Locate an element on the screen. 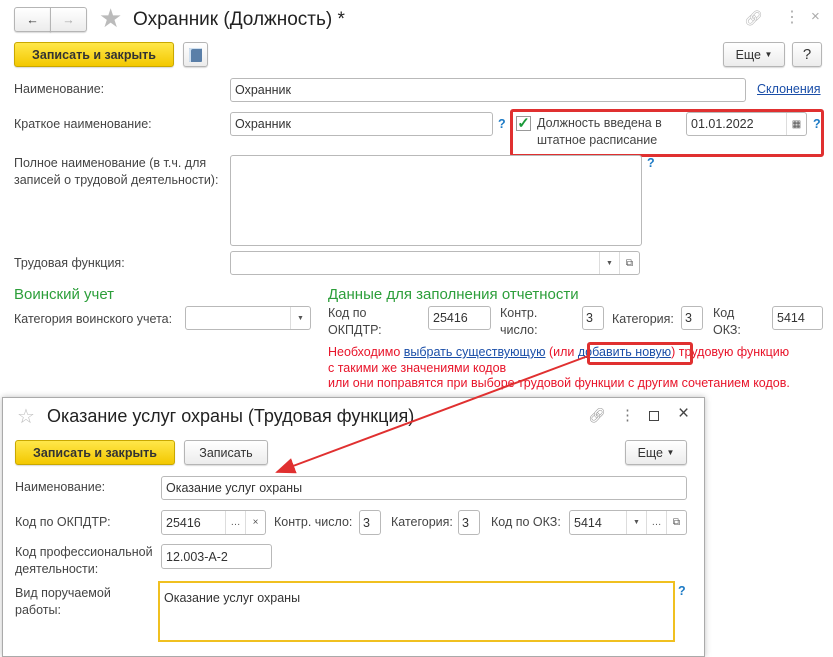 Image resolution: width=833 pixels, height=657 pixels. annotation-arrow is located at coordinates (432, 414).